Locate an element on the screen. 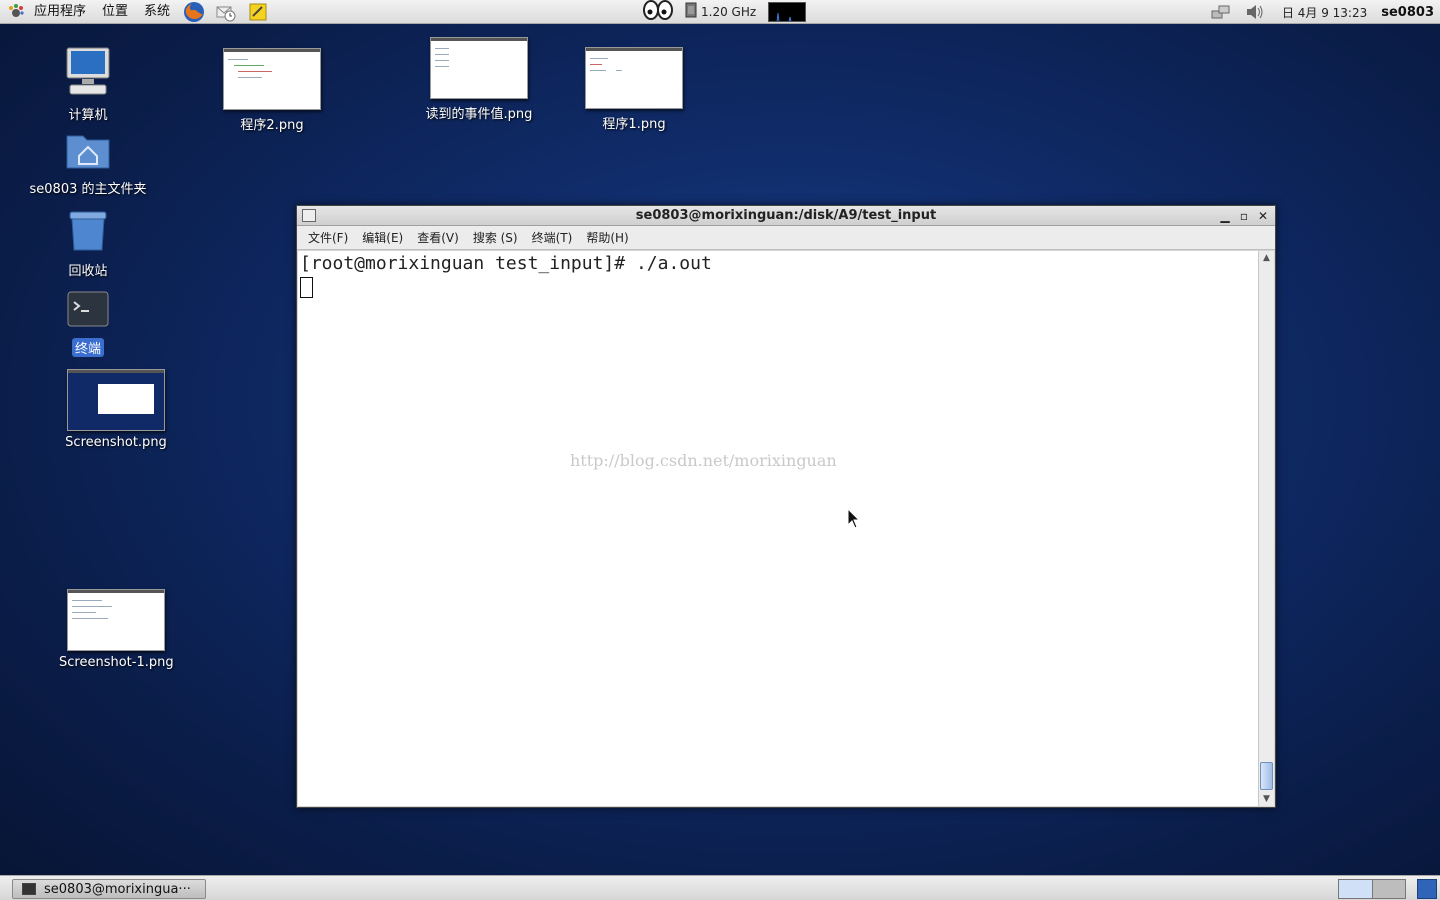 The image size is (1440, 900). desktop-icon-terminal: 终端 is located at coordinates (88, 323).